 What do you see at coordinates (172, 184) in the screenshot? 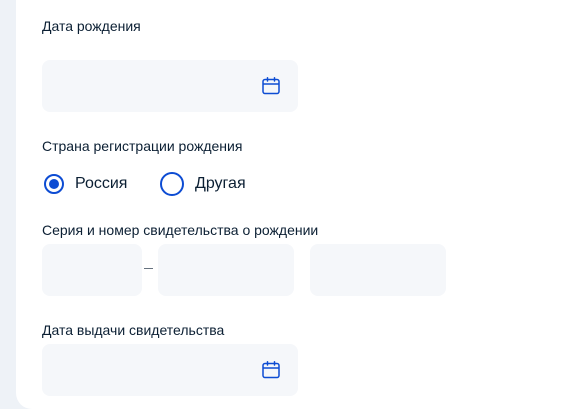
I see `radio-other-circle` at bounding box center [172, 184].